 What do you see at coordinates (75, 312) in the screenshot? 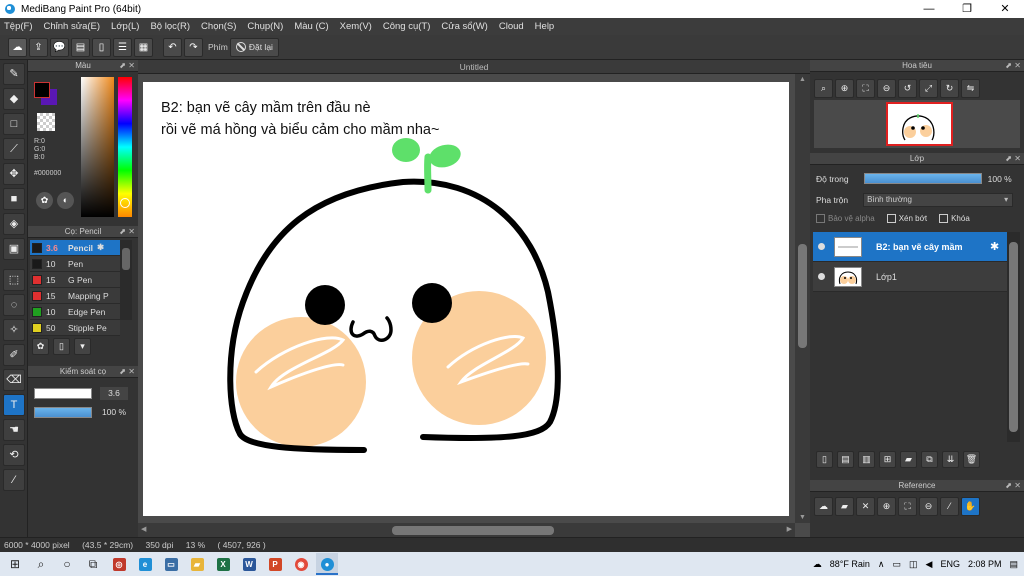
I see `brush-item-edge-pen: 10 Edge Pen` at bounding box center [75, 312].